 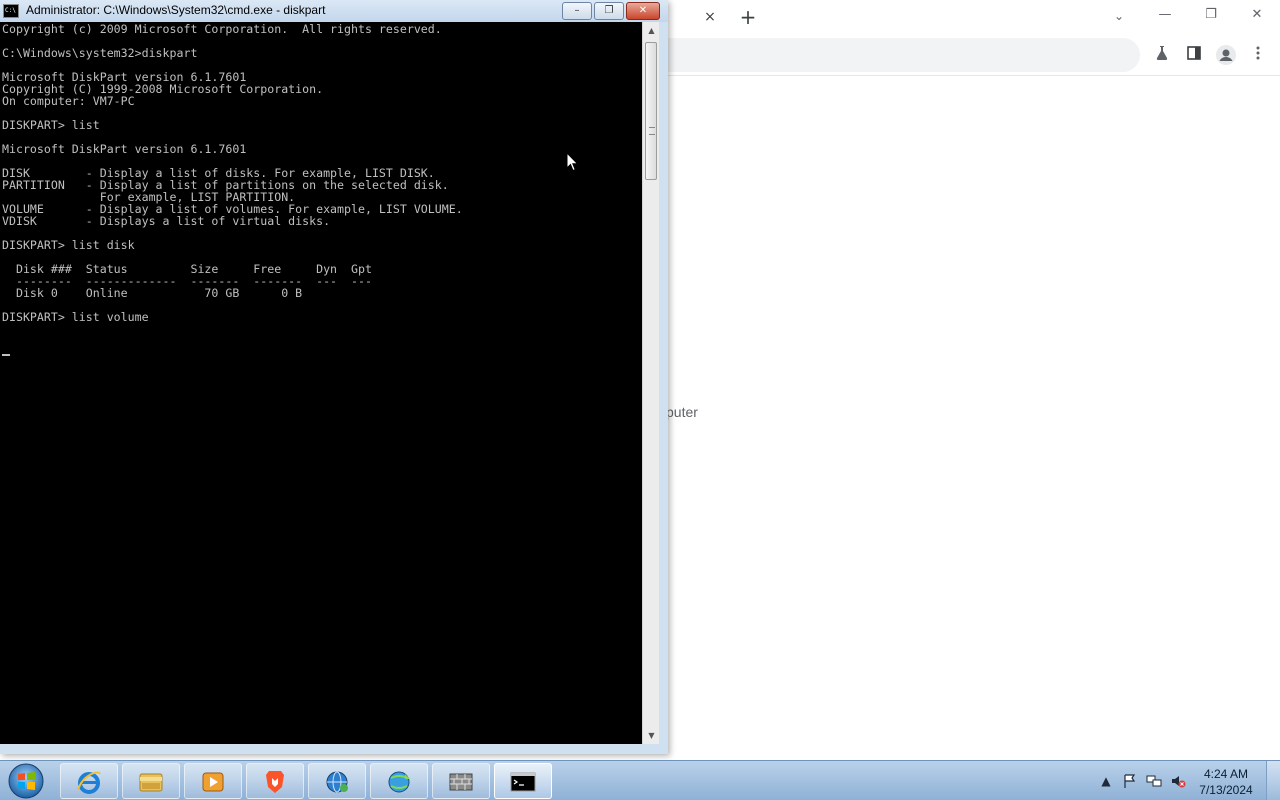 What do you see at coordinates (710, 17) in the screenshot?
I see `tab-close-icon: ×` at bounding box center [710, 17].